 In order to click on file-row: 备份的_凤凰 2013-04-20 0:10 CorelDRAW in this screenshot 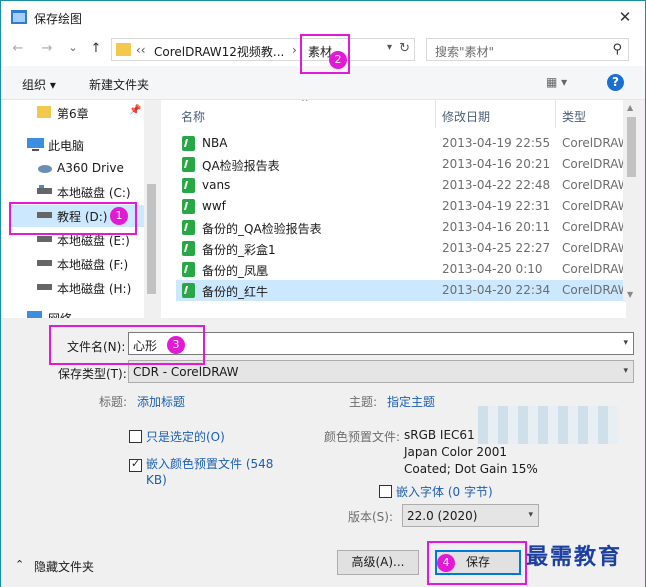, I will do `click(401, 269)`.